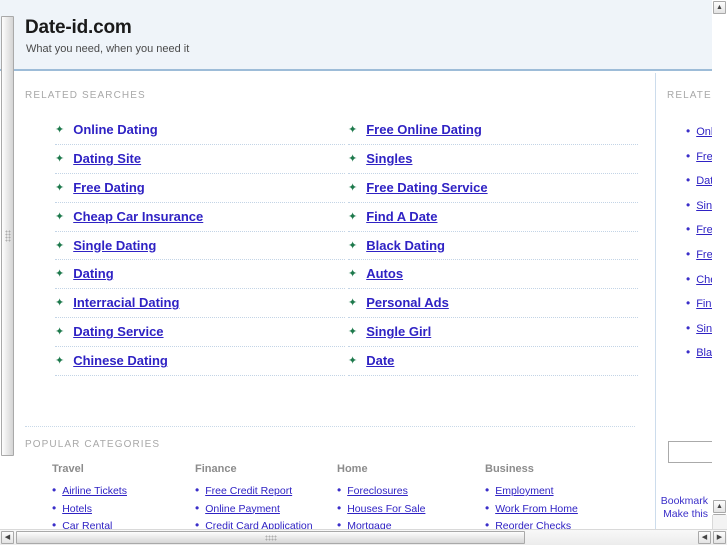 This screenshot has width=727, height=545. Describe the element at coordinates (7, 537) in the screenshot. I see `scroll-left-arrow-icon: ◀` at that location.